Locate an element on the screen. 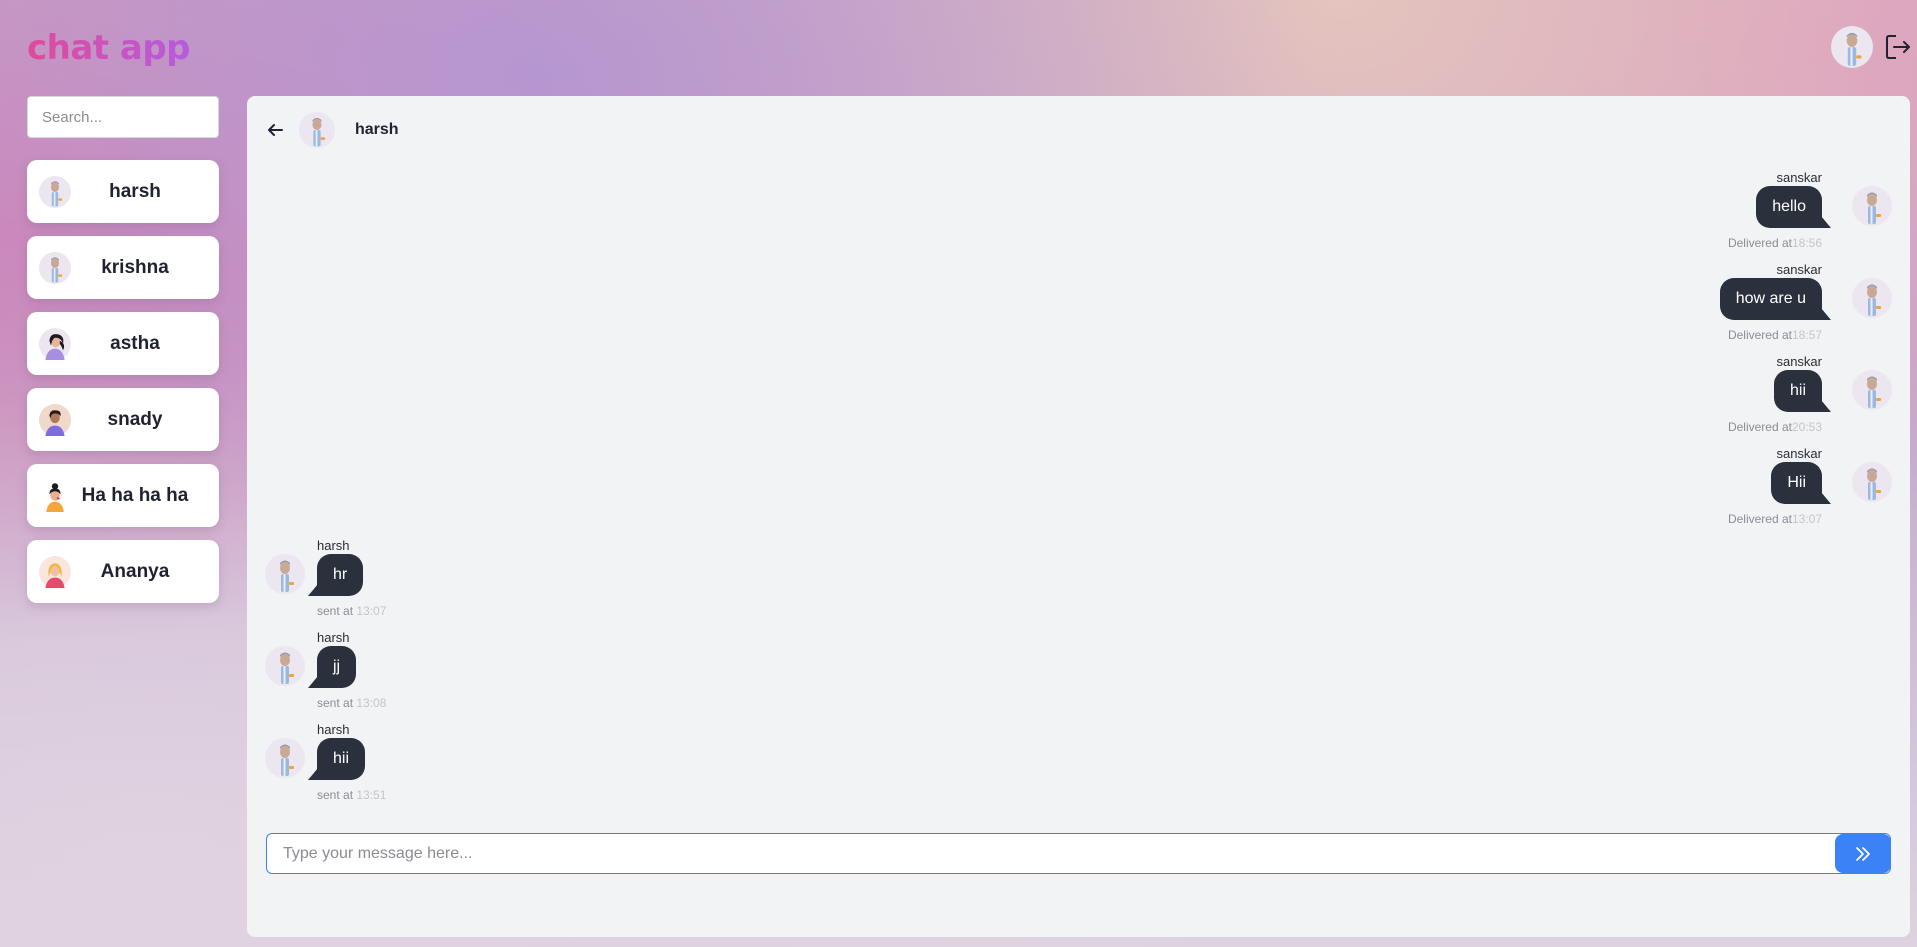  message-bubble: hr is located at coordinates (335, 575).